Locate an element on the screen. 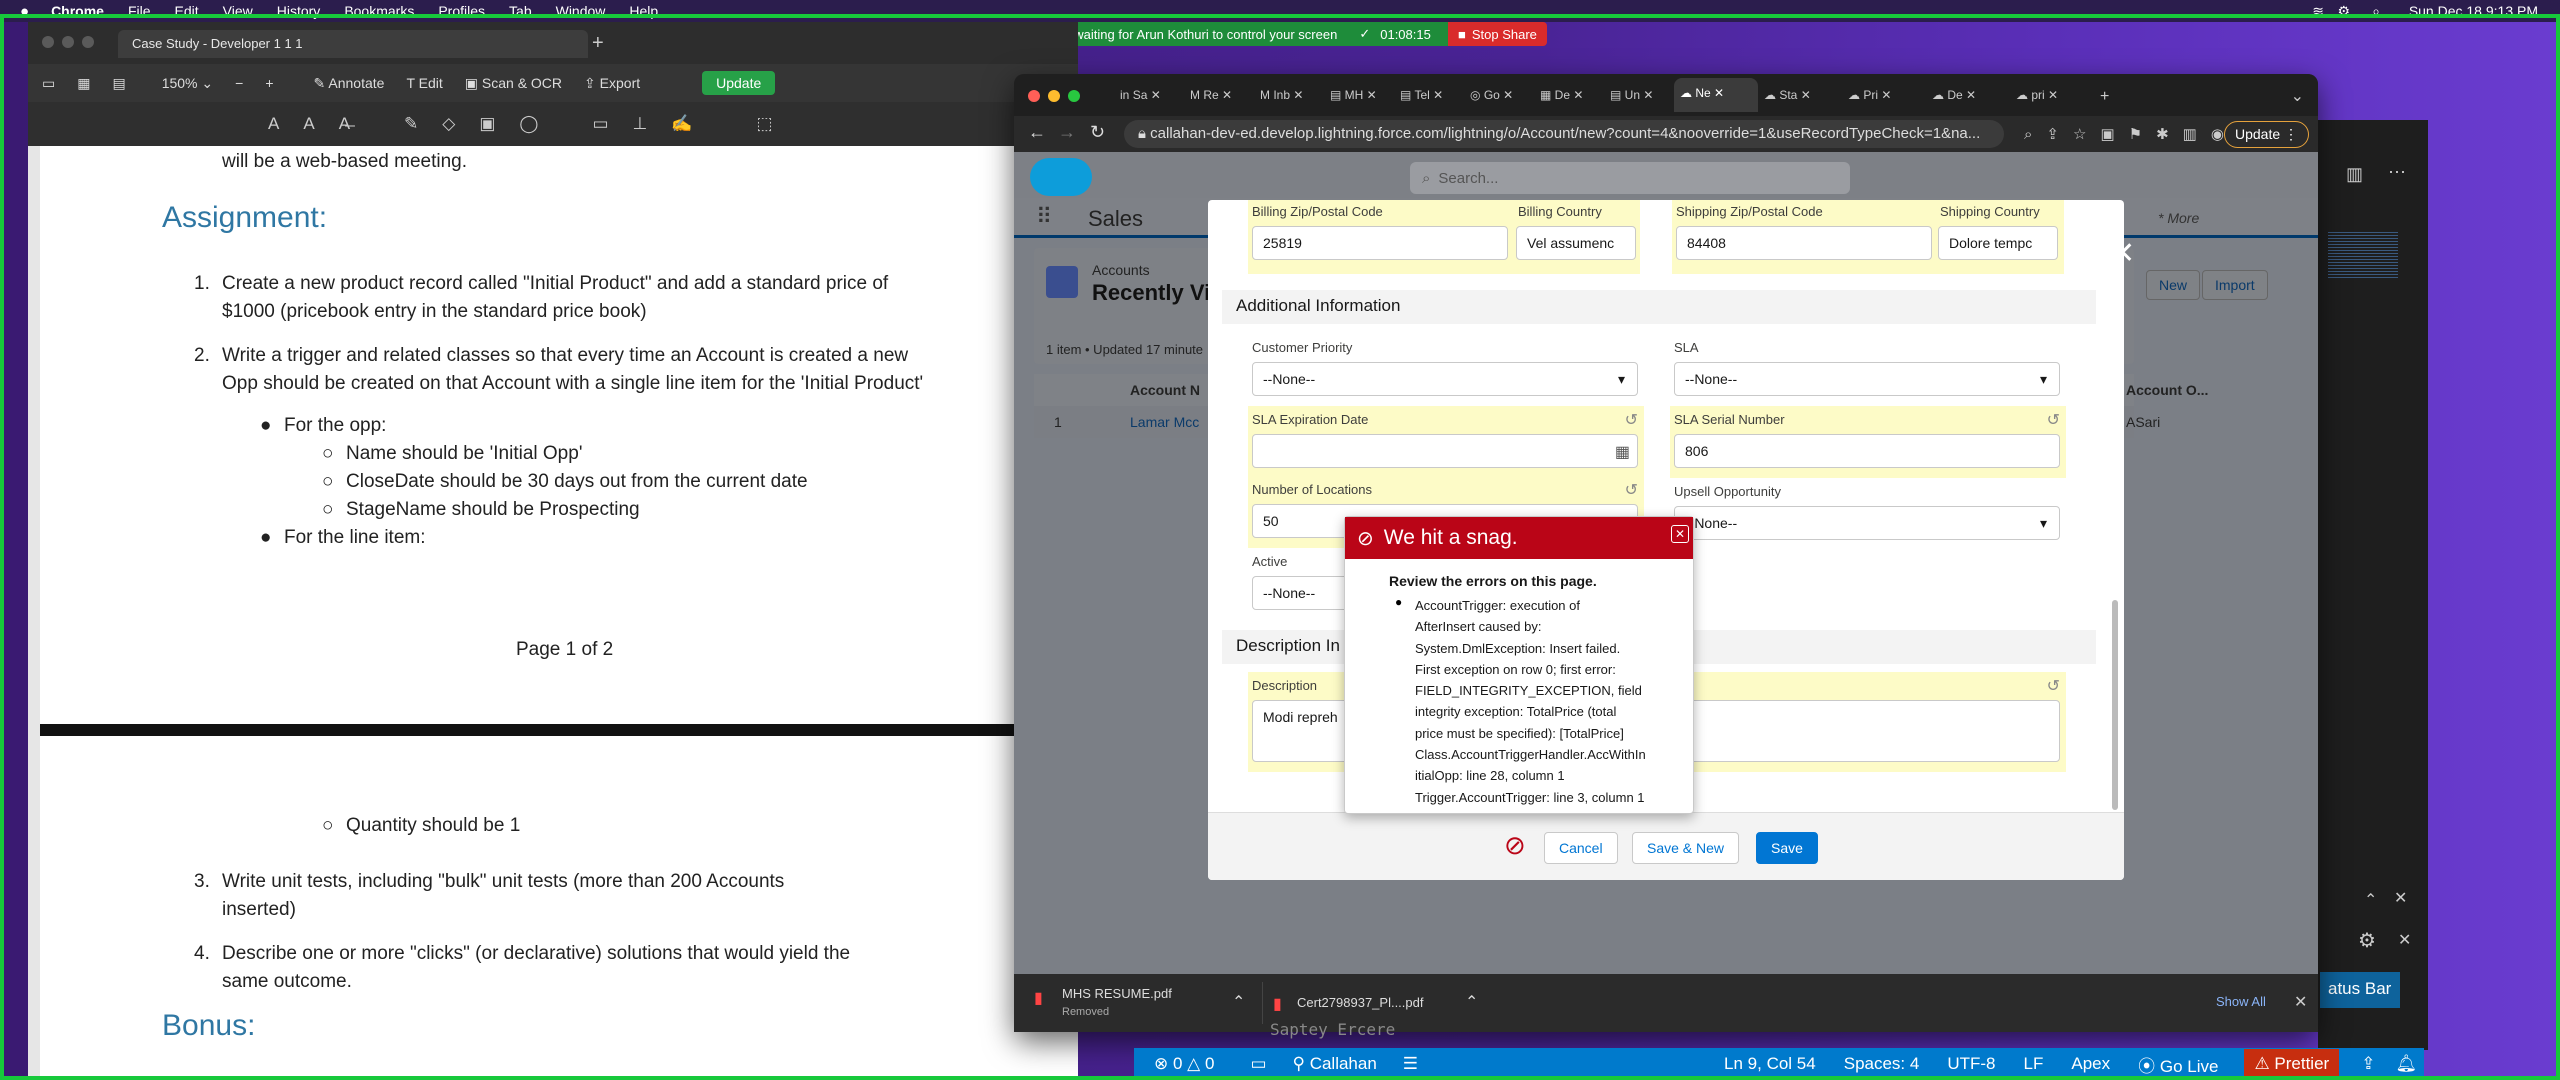 This screenshot has height=1080, width=2560. sidebar-icon: ▭ is located at coordinates (48, 83).